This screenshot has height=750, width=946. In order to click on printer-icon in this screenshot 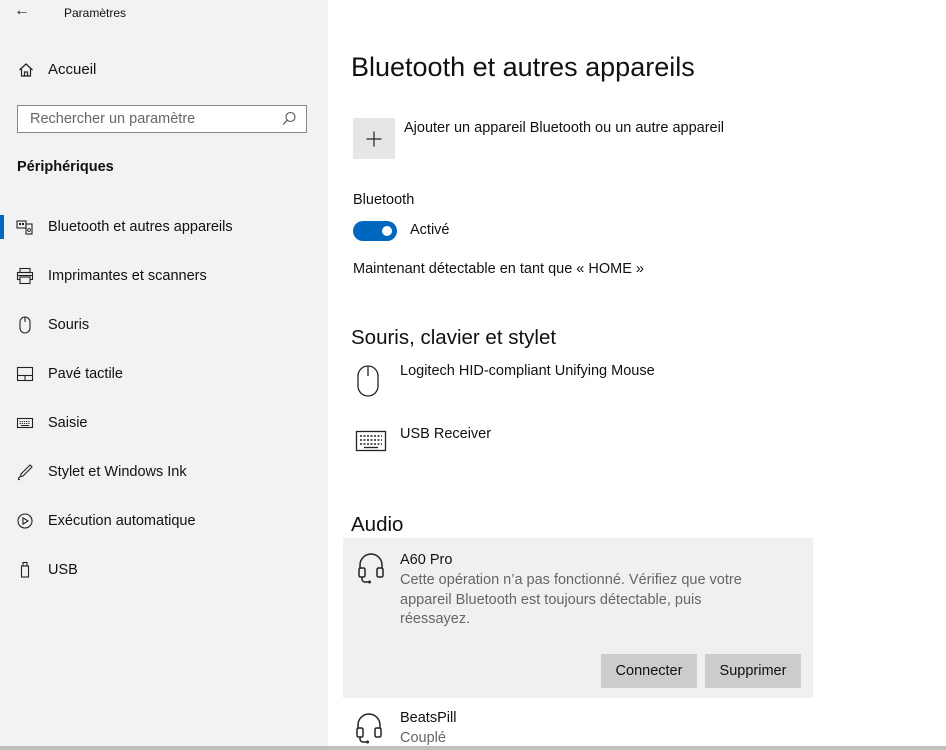, I will do `click(25, 276)`.